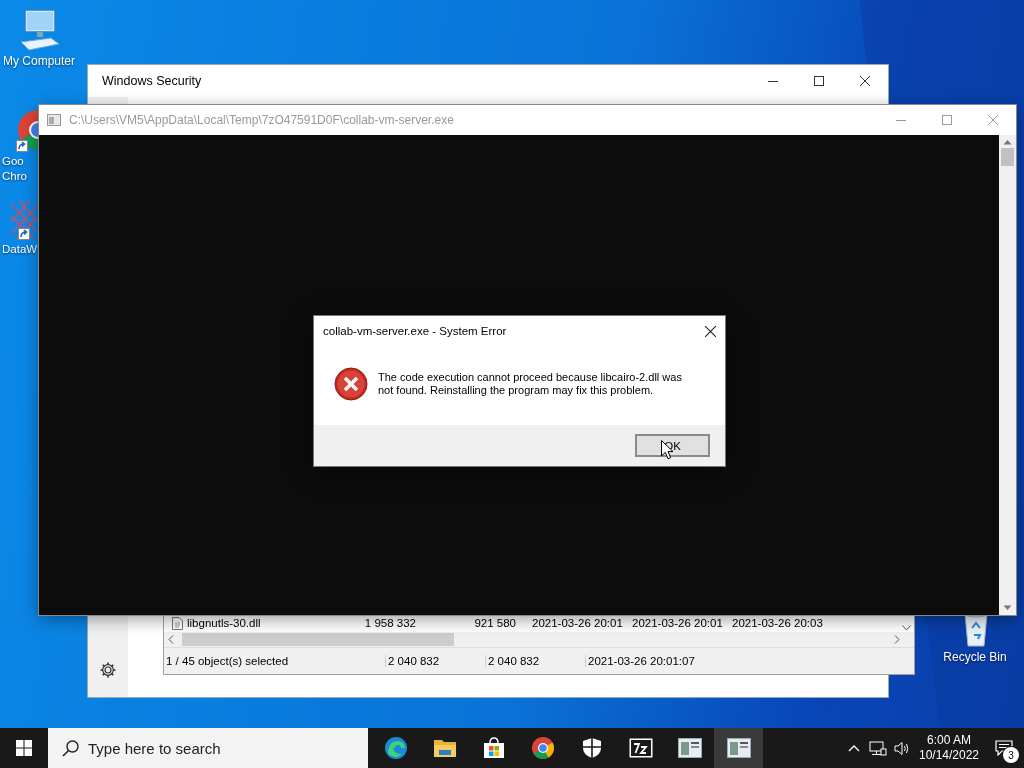 The height and width of the screenshot is (768, 1024). Describe the element at coordinates (108, 670) in the screenshot. I see `settings-button` at that location.